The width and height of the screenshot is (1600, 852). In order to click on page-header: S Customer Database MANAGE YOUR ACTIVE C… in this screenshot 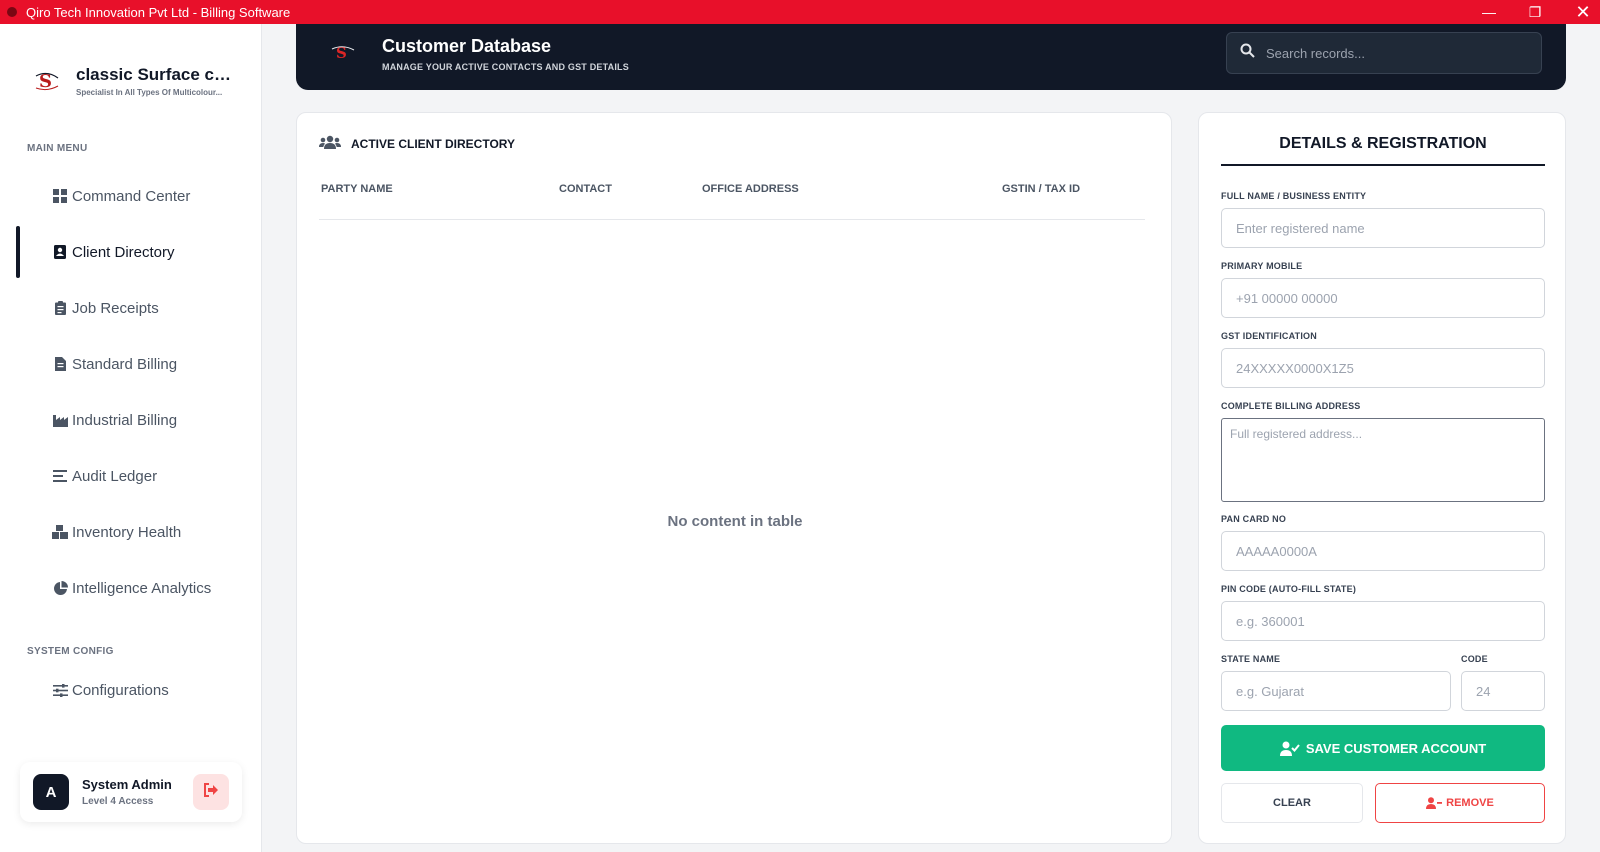, I will do `click(931, 57)`.